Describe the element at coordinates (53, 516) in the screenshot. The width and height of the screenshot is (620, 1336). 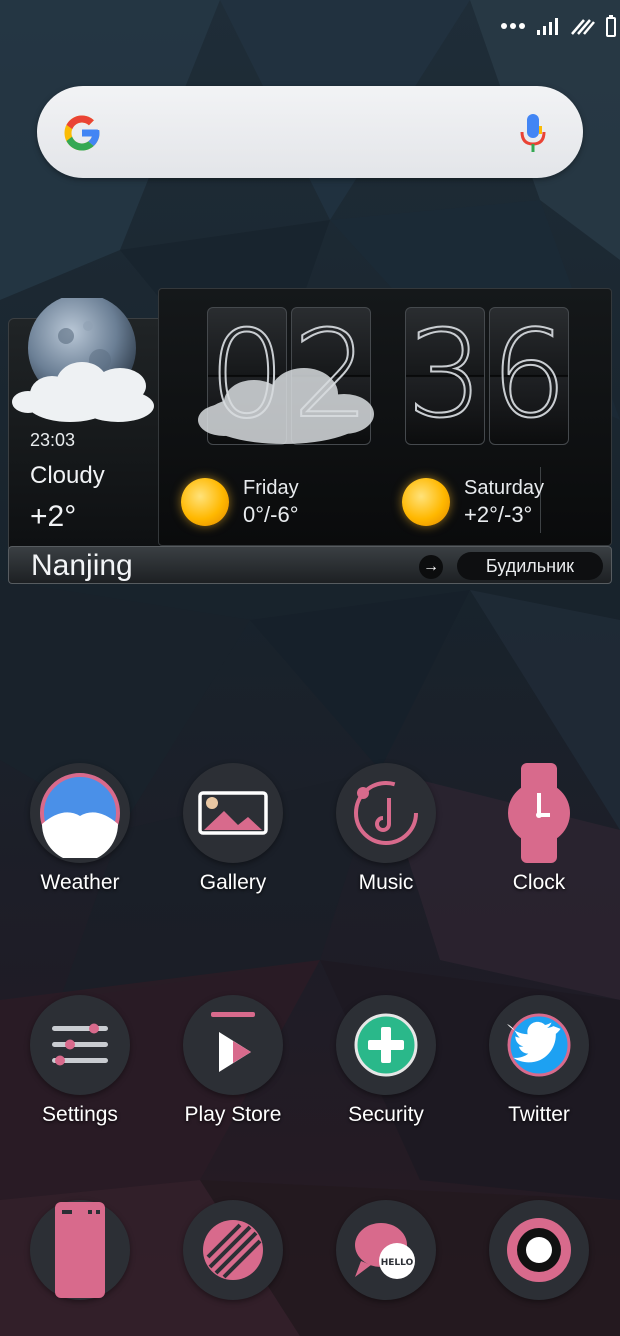
I see `current-temperature: +2°` at that location.